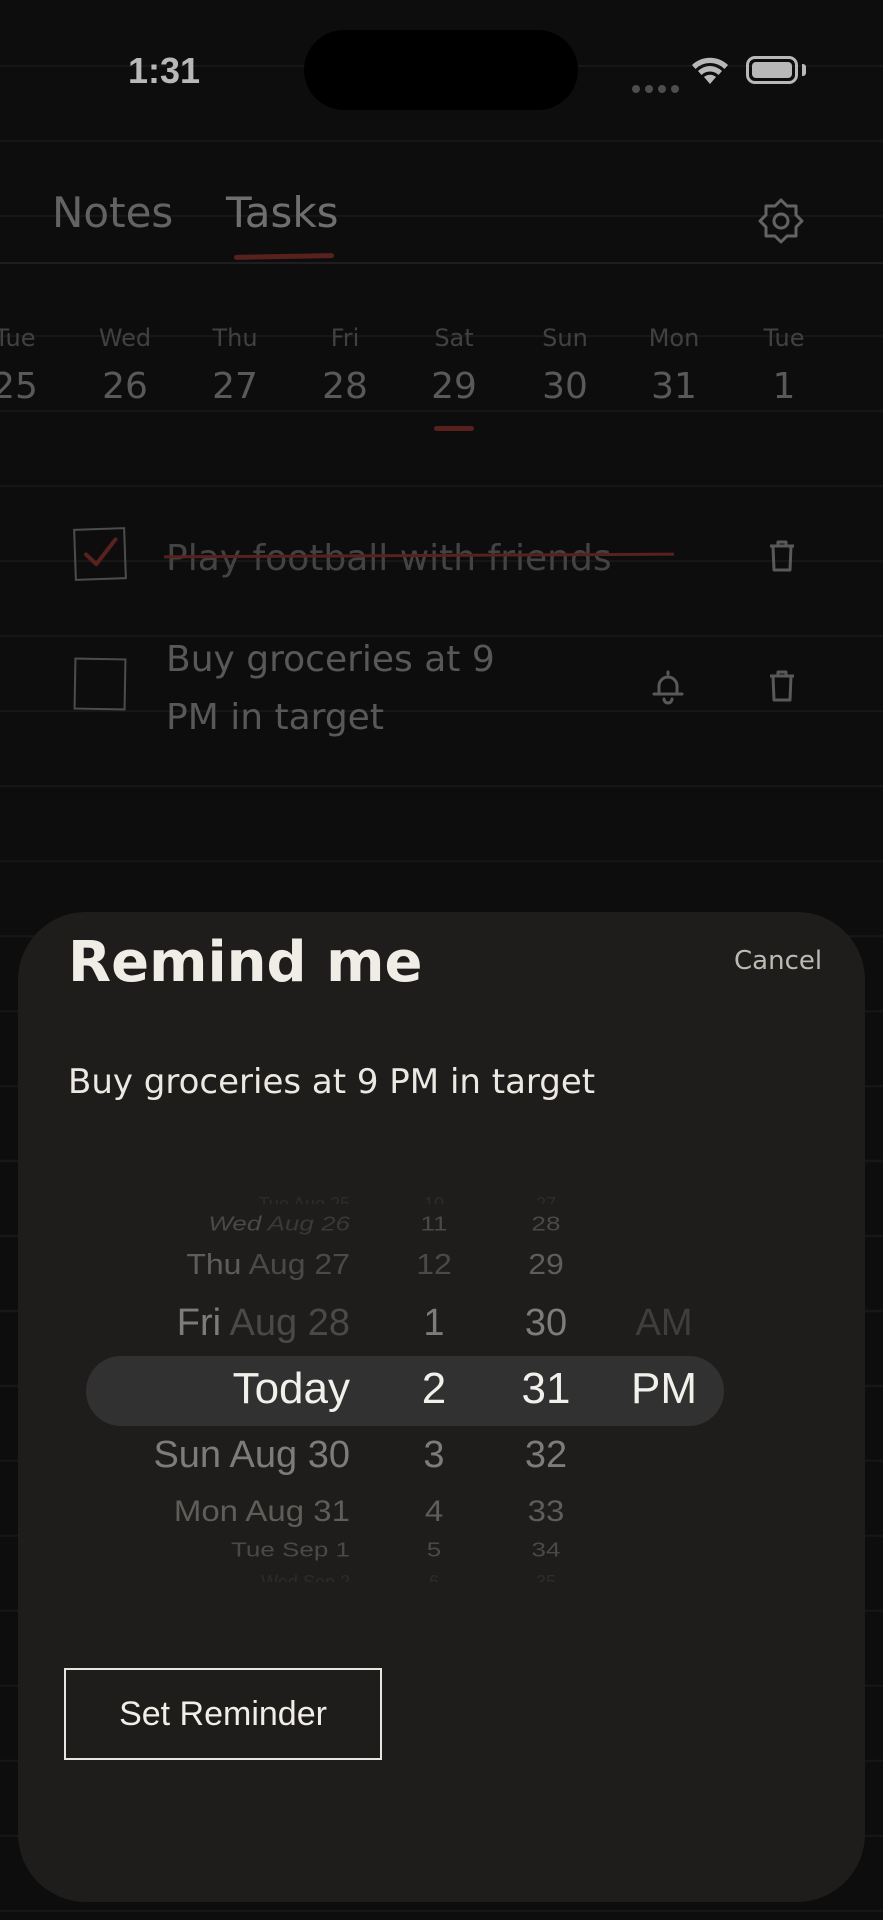 The width and height of the screenshot is (883, 1920). Describe the element at coordinates (406, 1577) in the screenshot. I see `picker-row: Wed Sep 2 6 35` at that location.